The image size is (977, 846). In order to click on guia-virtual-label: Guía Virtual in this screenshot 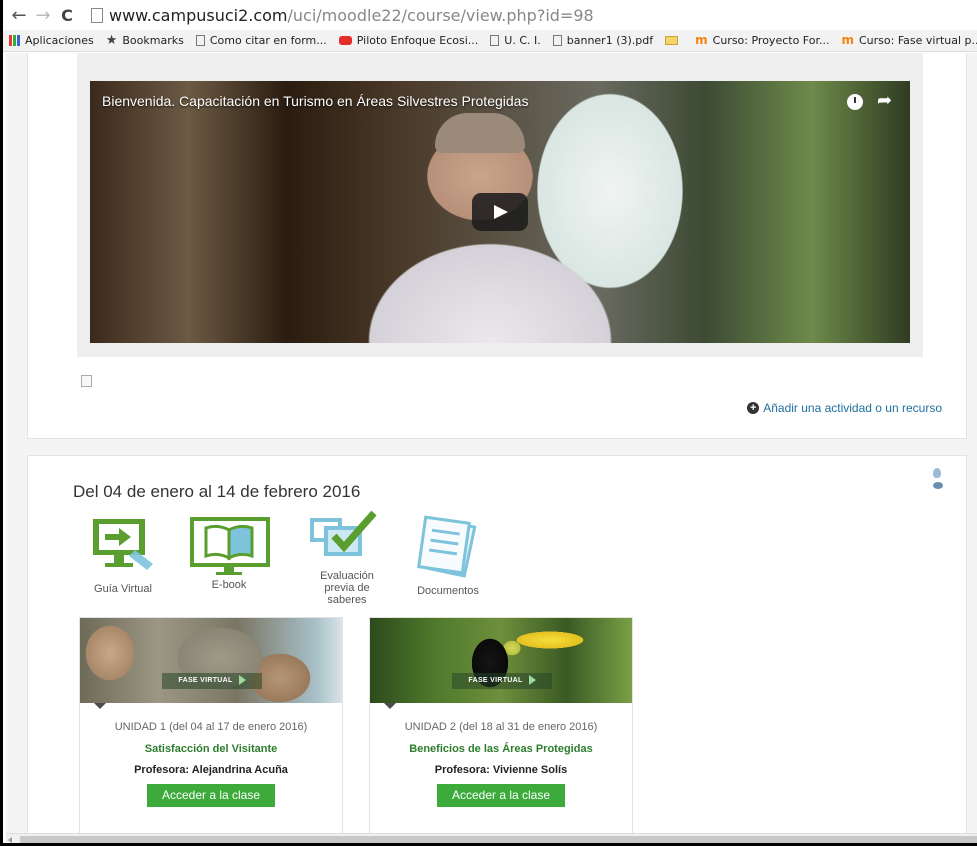, I will do `click(123, 589)`.